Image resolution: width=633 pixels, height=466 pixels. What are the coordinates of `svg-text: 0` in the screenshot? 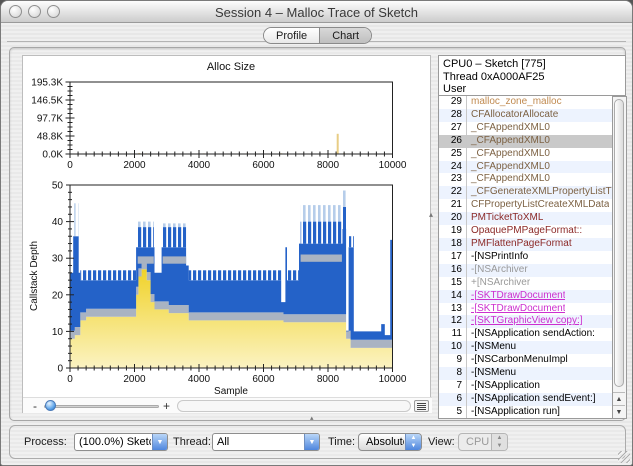 It's located at (60, 369).